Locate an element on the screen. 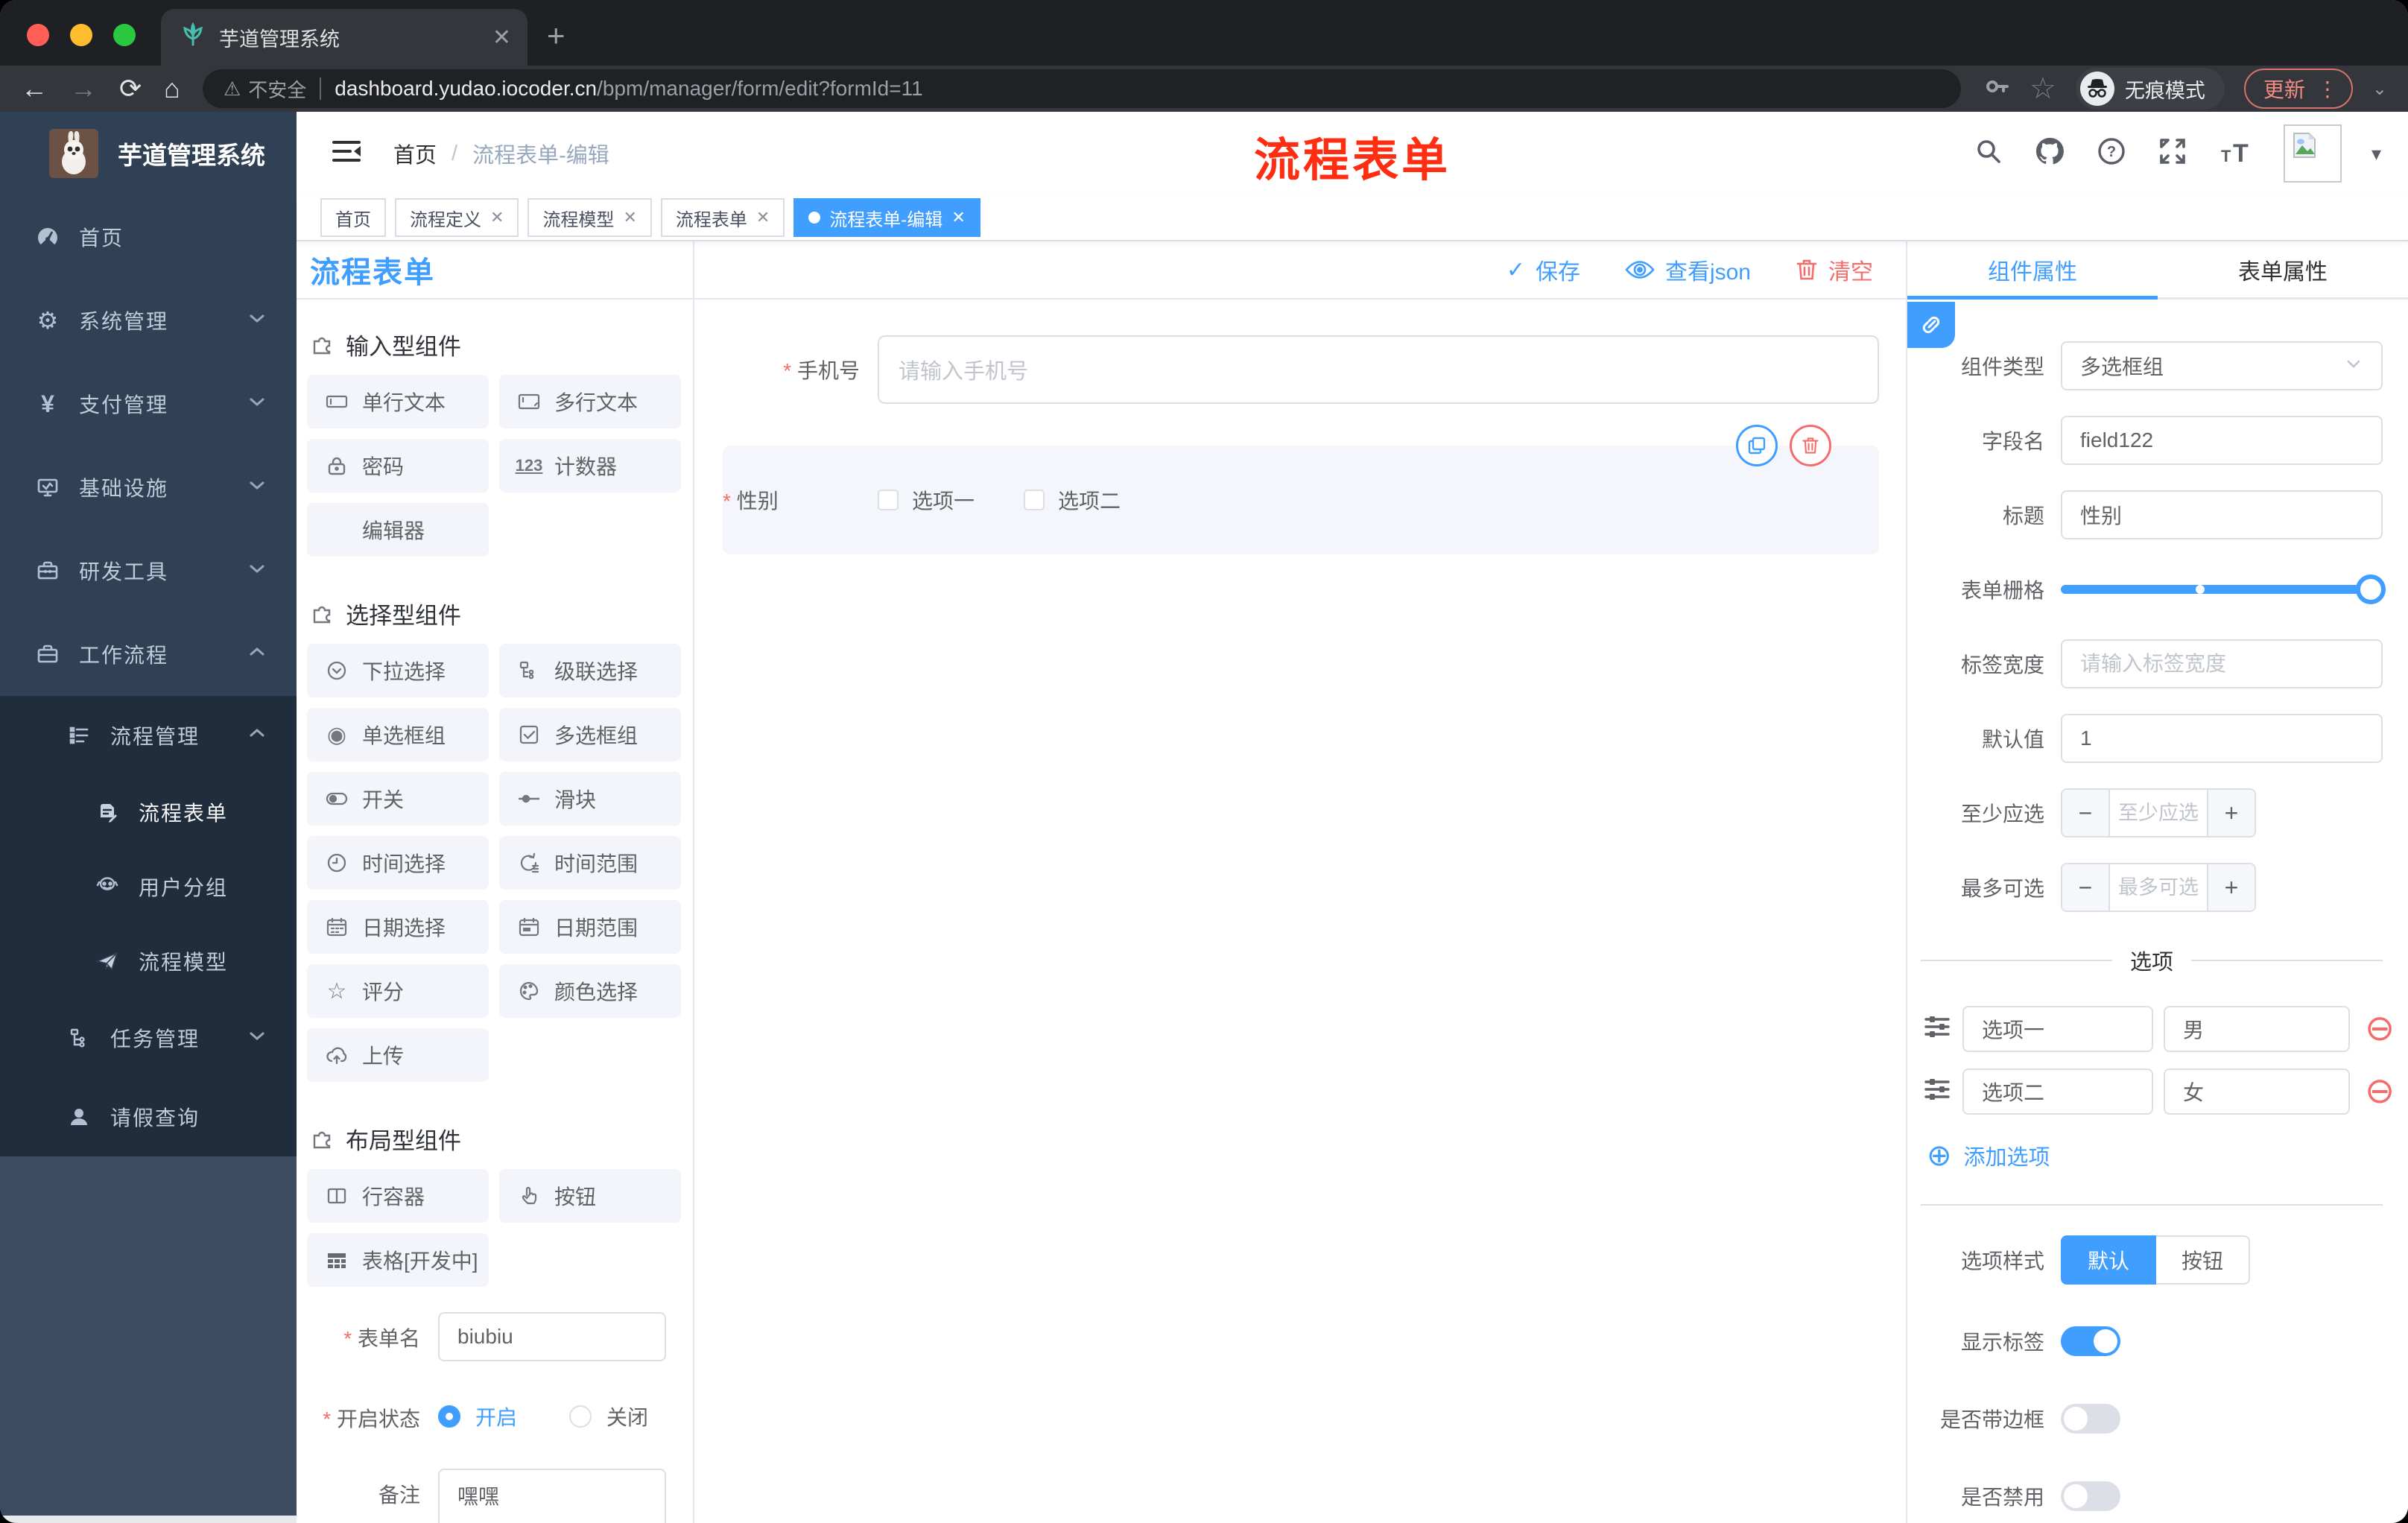 The width and height of the screenshot is (2408, 1523). sidebar-item-leave-query: 请假查询 is located at coordinates (148, 1117).